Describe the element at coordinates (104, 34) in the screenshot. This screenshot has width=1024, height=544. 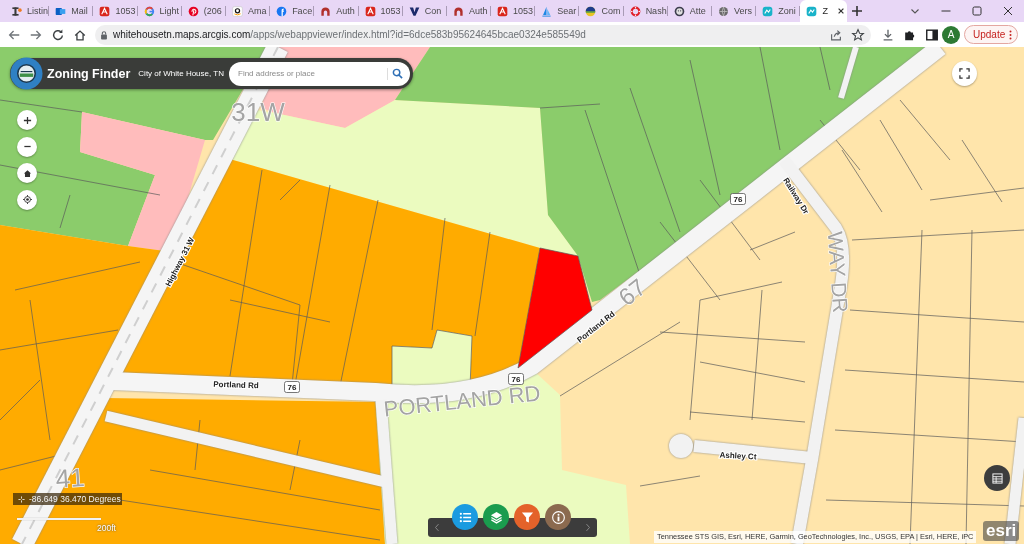
I see `lock-icon` at that location.